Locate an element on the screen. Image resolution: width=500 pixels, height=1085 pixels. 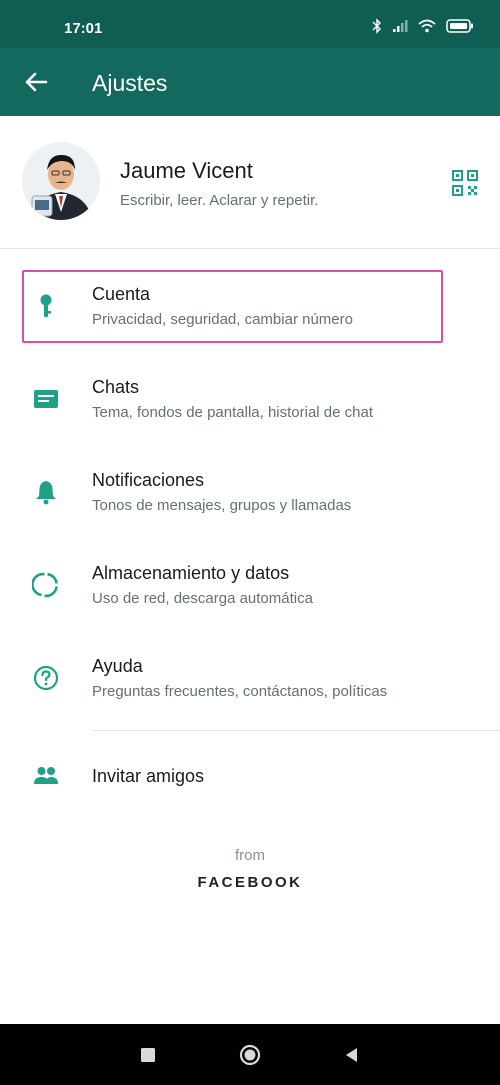
profile-name: Jaume Vicent is located at coordinates (186, 170).